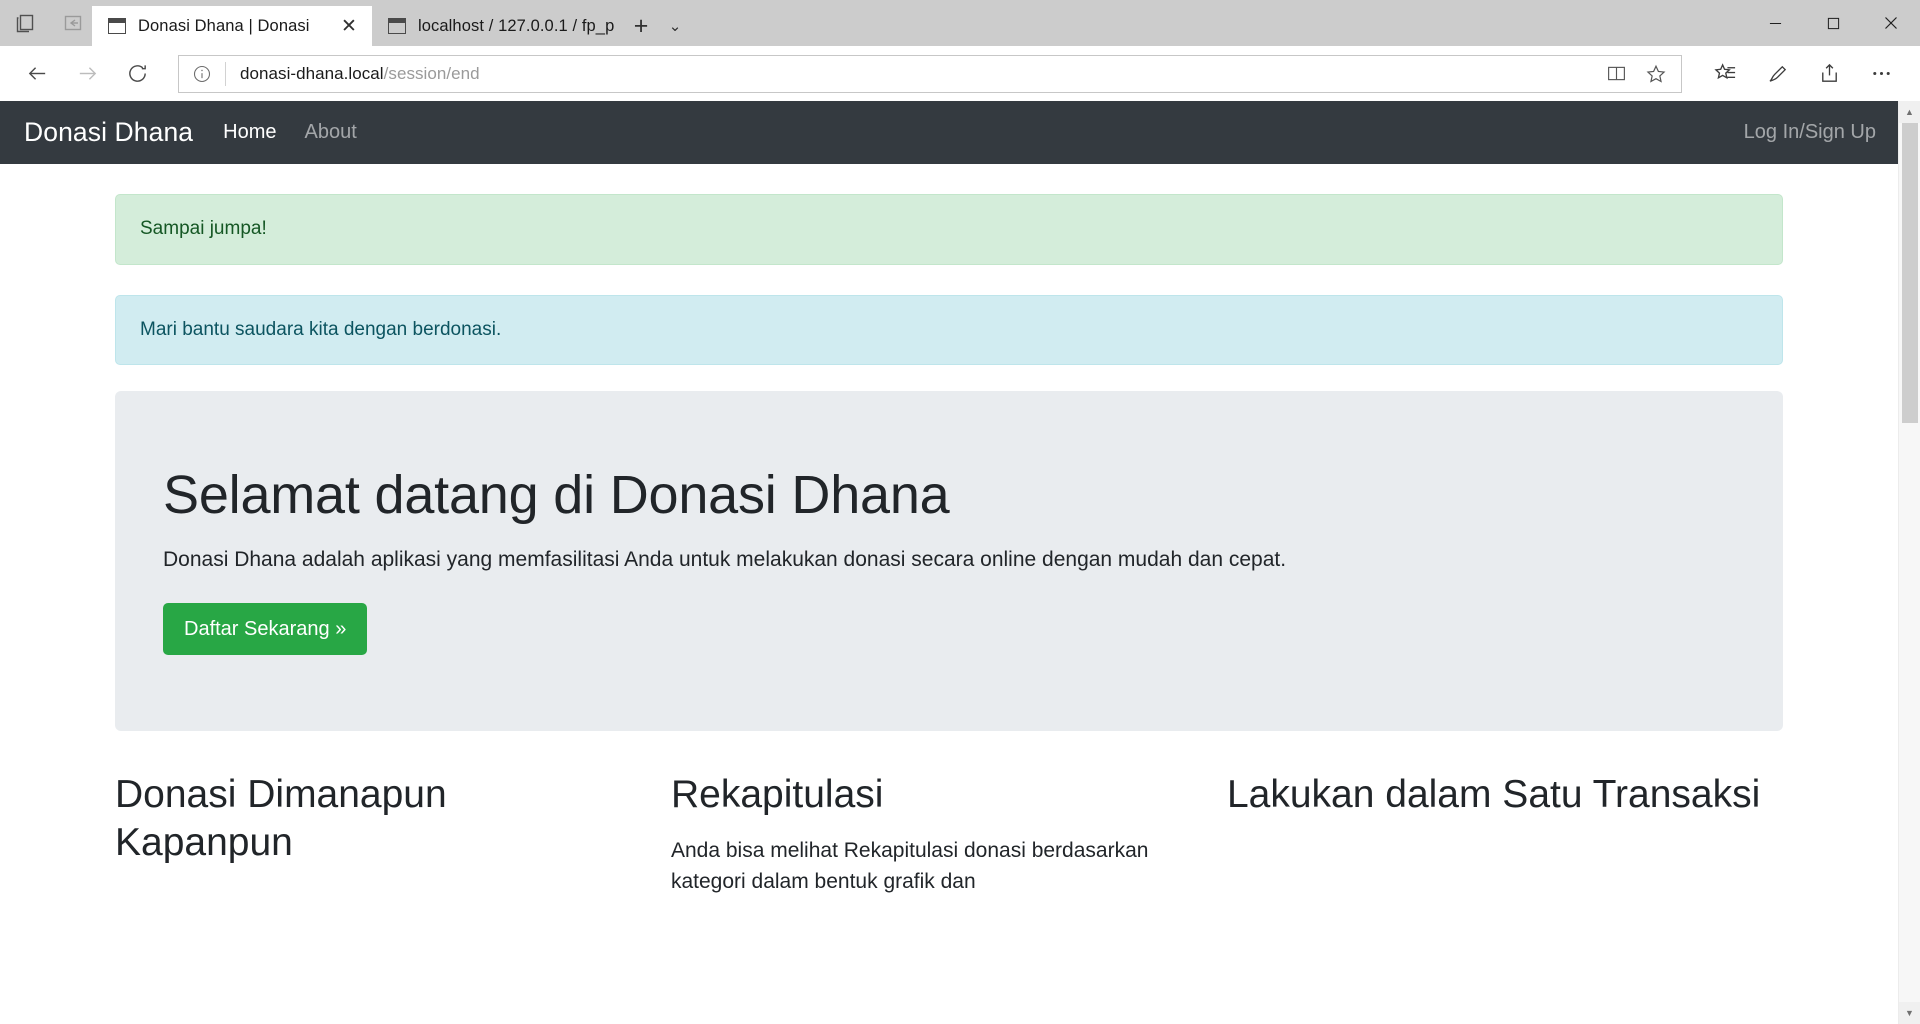  Describe the element at coordinates (73, 23) in the screenshot. I see `set-aside-tabs-icon` at that location.